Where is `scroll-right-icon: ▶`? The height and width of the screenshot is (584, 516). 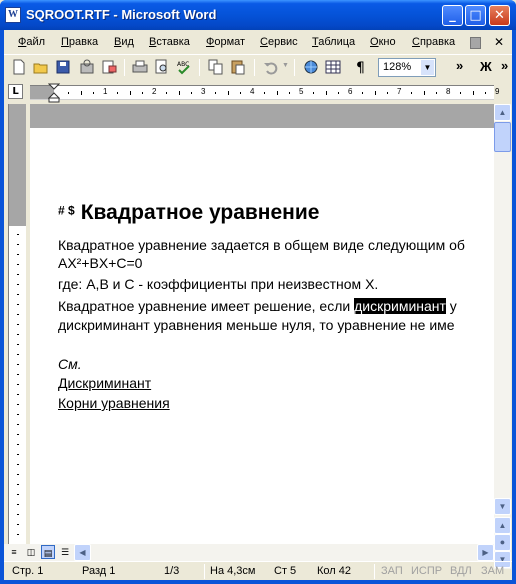
scroll-right-icon: ▶ is located at coordinates (485, 552).